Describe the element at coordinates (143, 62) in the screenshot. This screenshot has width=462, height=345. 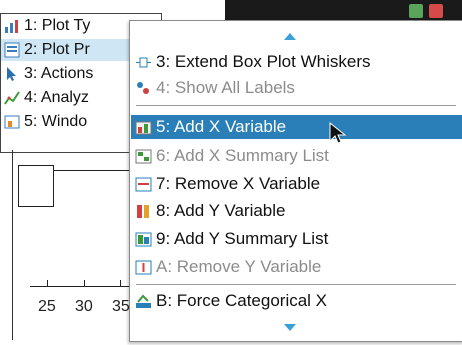
I see `whiskers-icon` at that location.